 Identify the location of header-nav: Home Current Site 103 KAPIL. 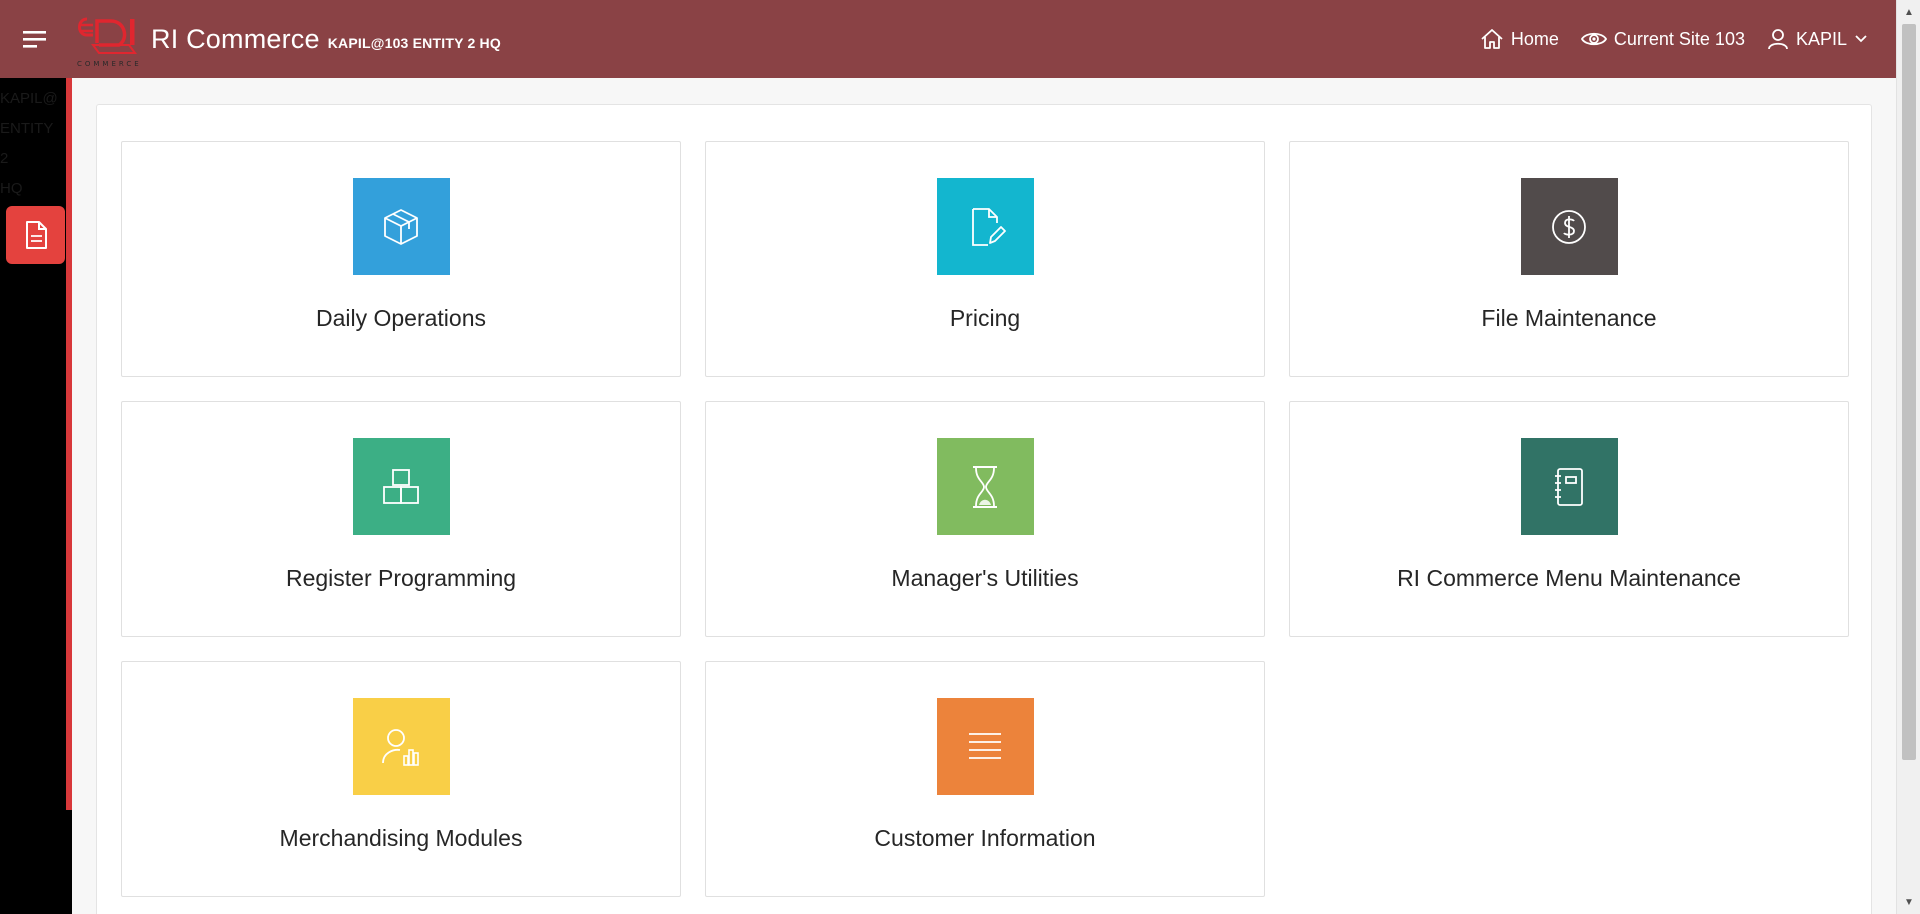
(1674, 39).